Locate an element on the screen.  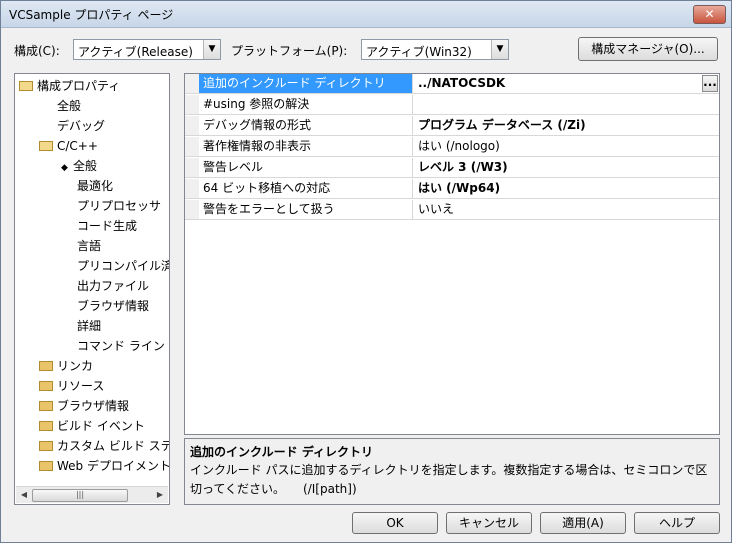
tree-item: コード生成 is located at coordinates (107, 226).